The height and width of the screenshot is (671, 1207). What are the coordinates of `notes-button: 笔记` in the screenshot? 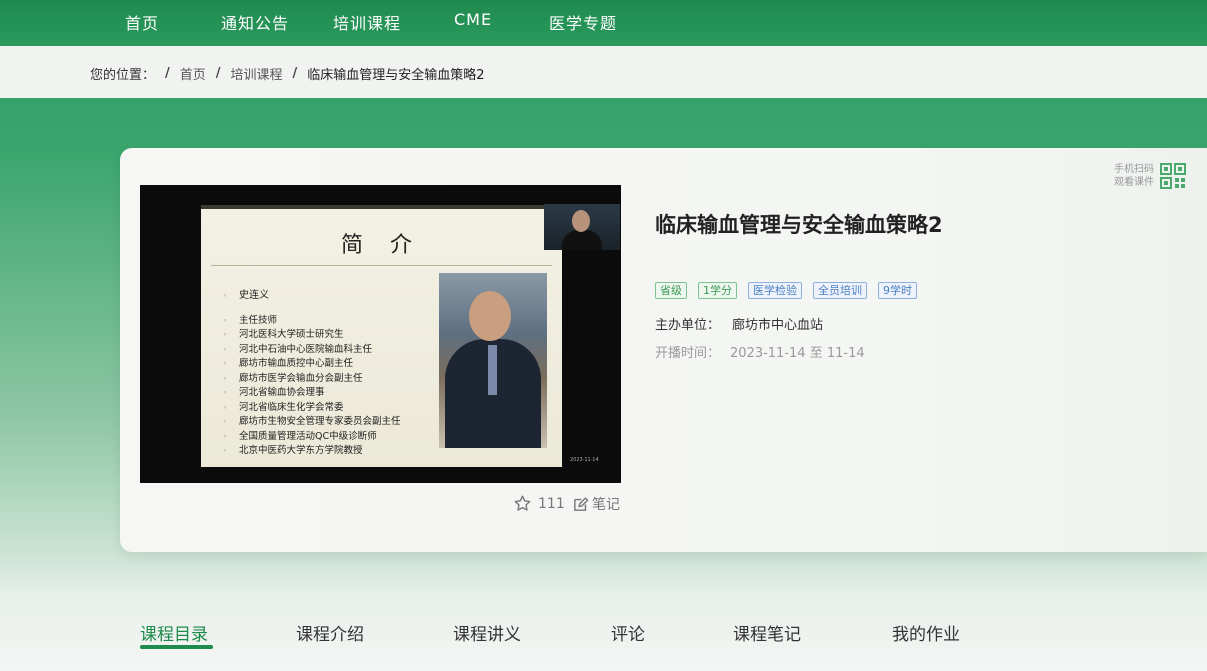 It's located at (596, 504).